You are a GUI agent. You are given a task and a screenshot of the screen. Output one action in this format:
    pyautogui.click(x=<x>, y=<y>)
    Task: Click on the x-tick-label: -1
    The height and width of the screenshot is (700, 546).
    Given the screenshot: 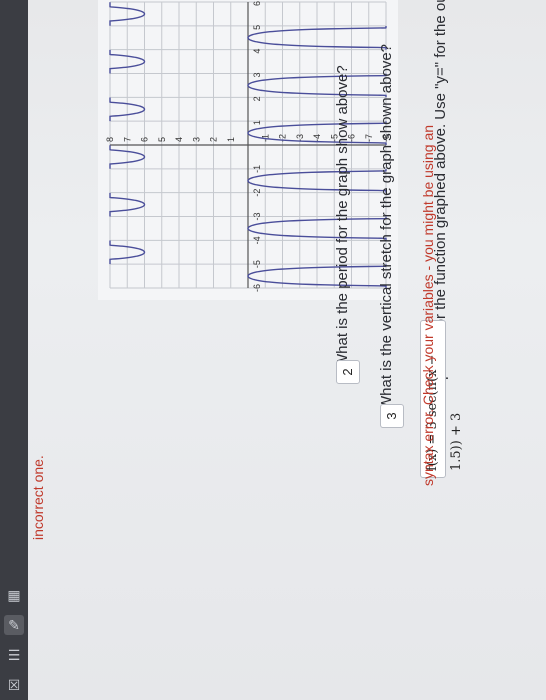 What is the action you would take?
    pyautogui.click(x=257, y=169)
    